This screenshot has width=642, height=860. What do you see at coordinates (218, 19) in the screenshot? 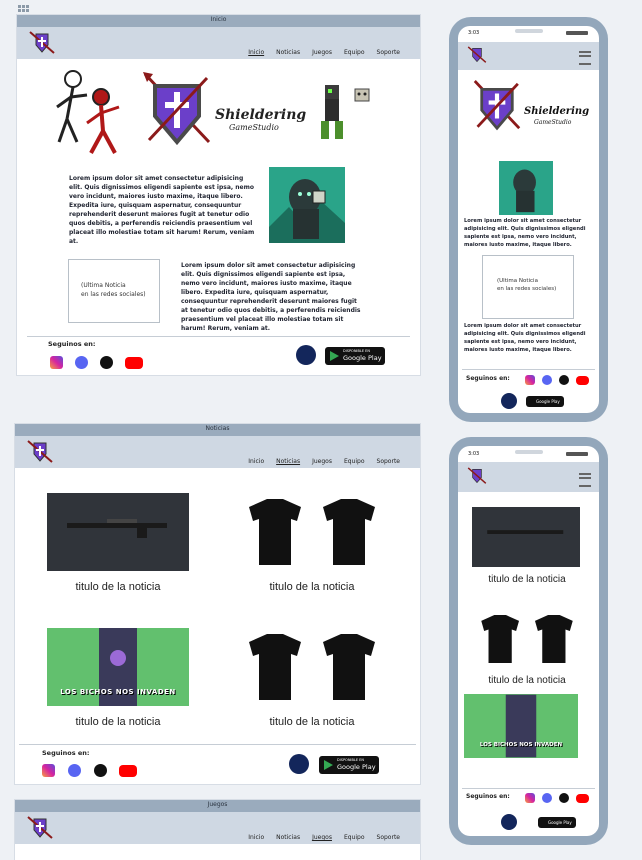
I see `window-title: Inicio` at bounding box center [218, 19].